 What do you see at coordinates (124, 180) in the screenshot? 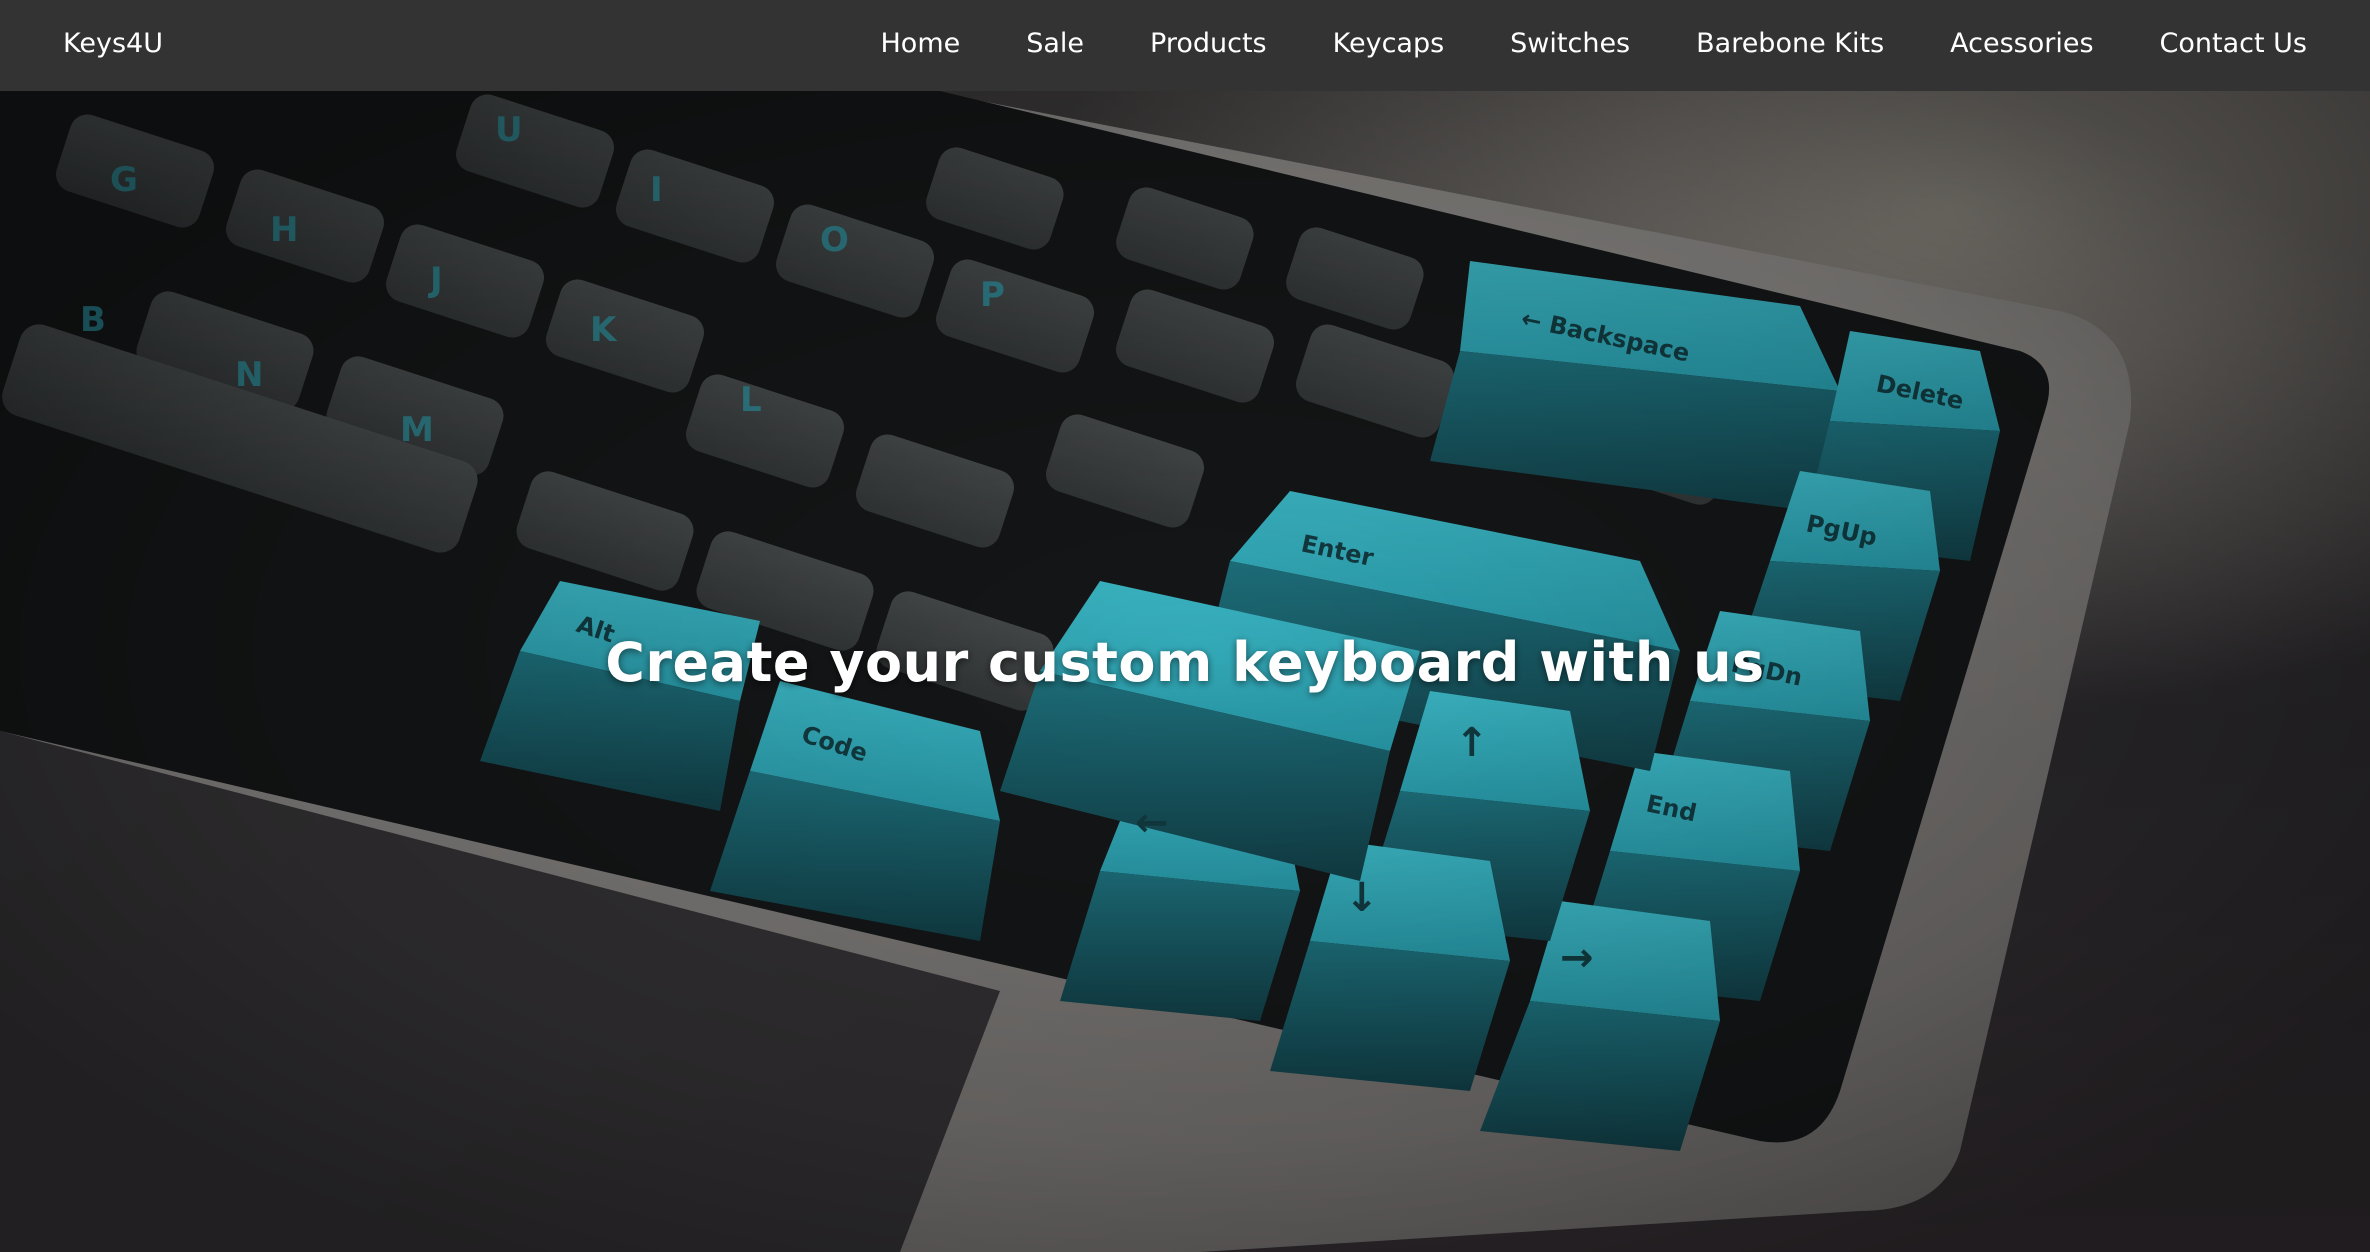
I see `svg-text: G` at bounding box center [124, 180].